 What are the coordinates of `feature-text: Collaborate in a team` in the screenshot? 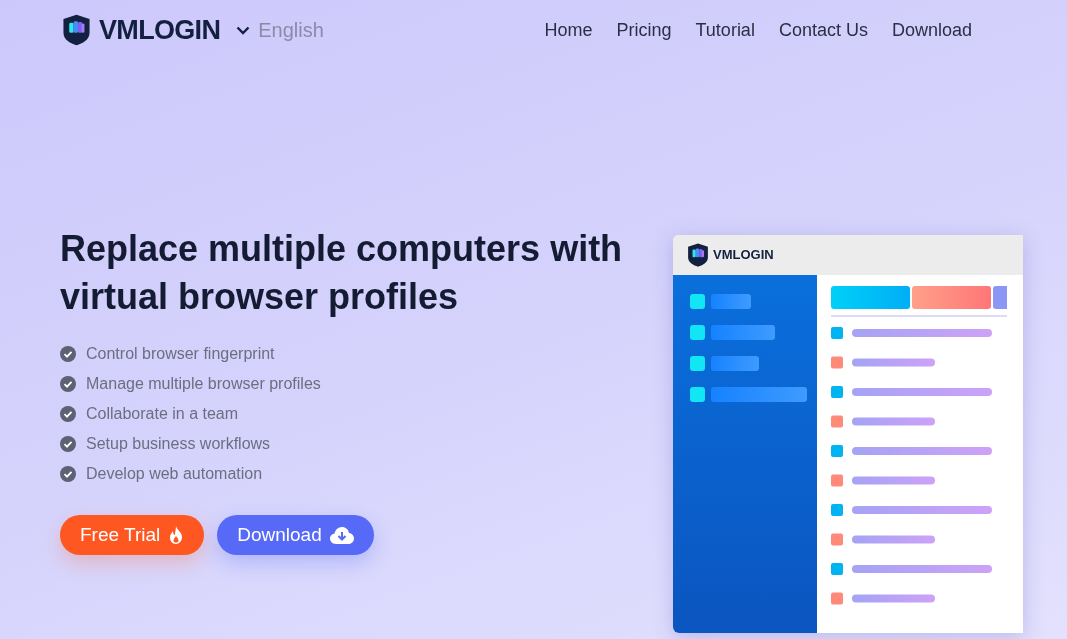 It's located at (162, 414).